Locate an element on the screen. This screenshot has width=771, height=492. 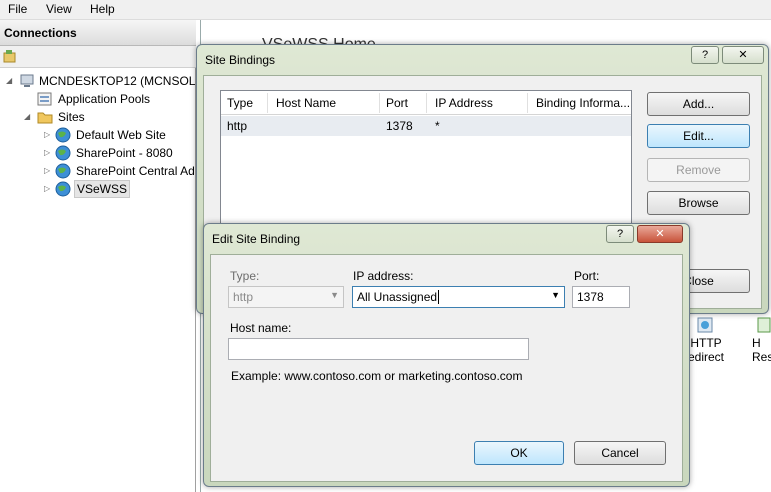
feature-label: edirect is located at coordinates (706, 357).